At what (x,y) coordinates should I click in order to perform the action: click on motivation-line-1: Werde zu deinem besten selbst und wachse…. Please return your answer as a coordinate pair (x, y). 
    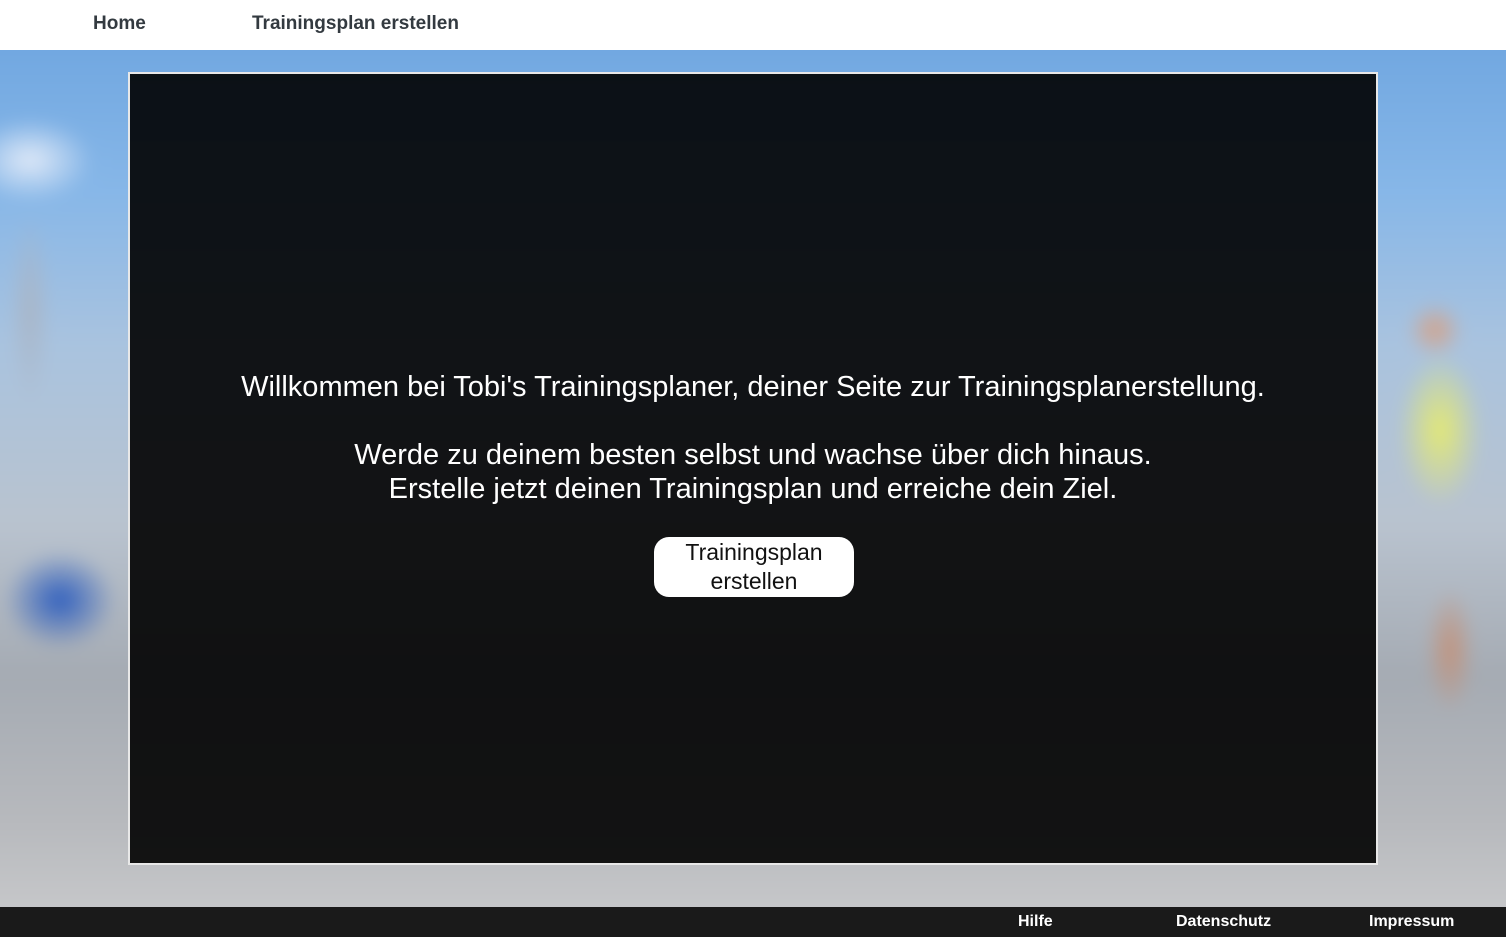
    Looking at the image, I should click on (753, 455).